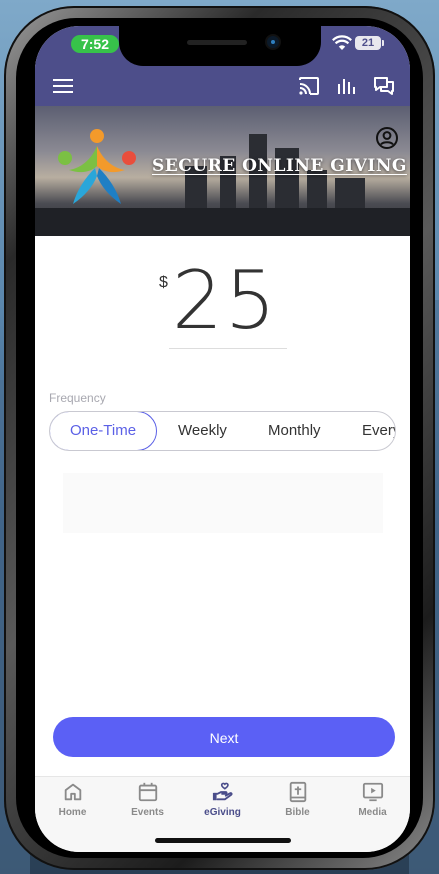  Describe the element at coordinates (224, 737) in the screenshot. I see `next-button: Next` at that location.